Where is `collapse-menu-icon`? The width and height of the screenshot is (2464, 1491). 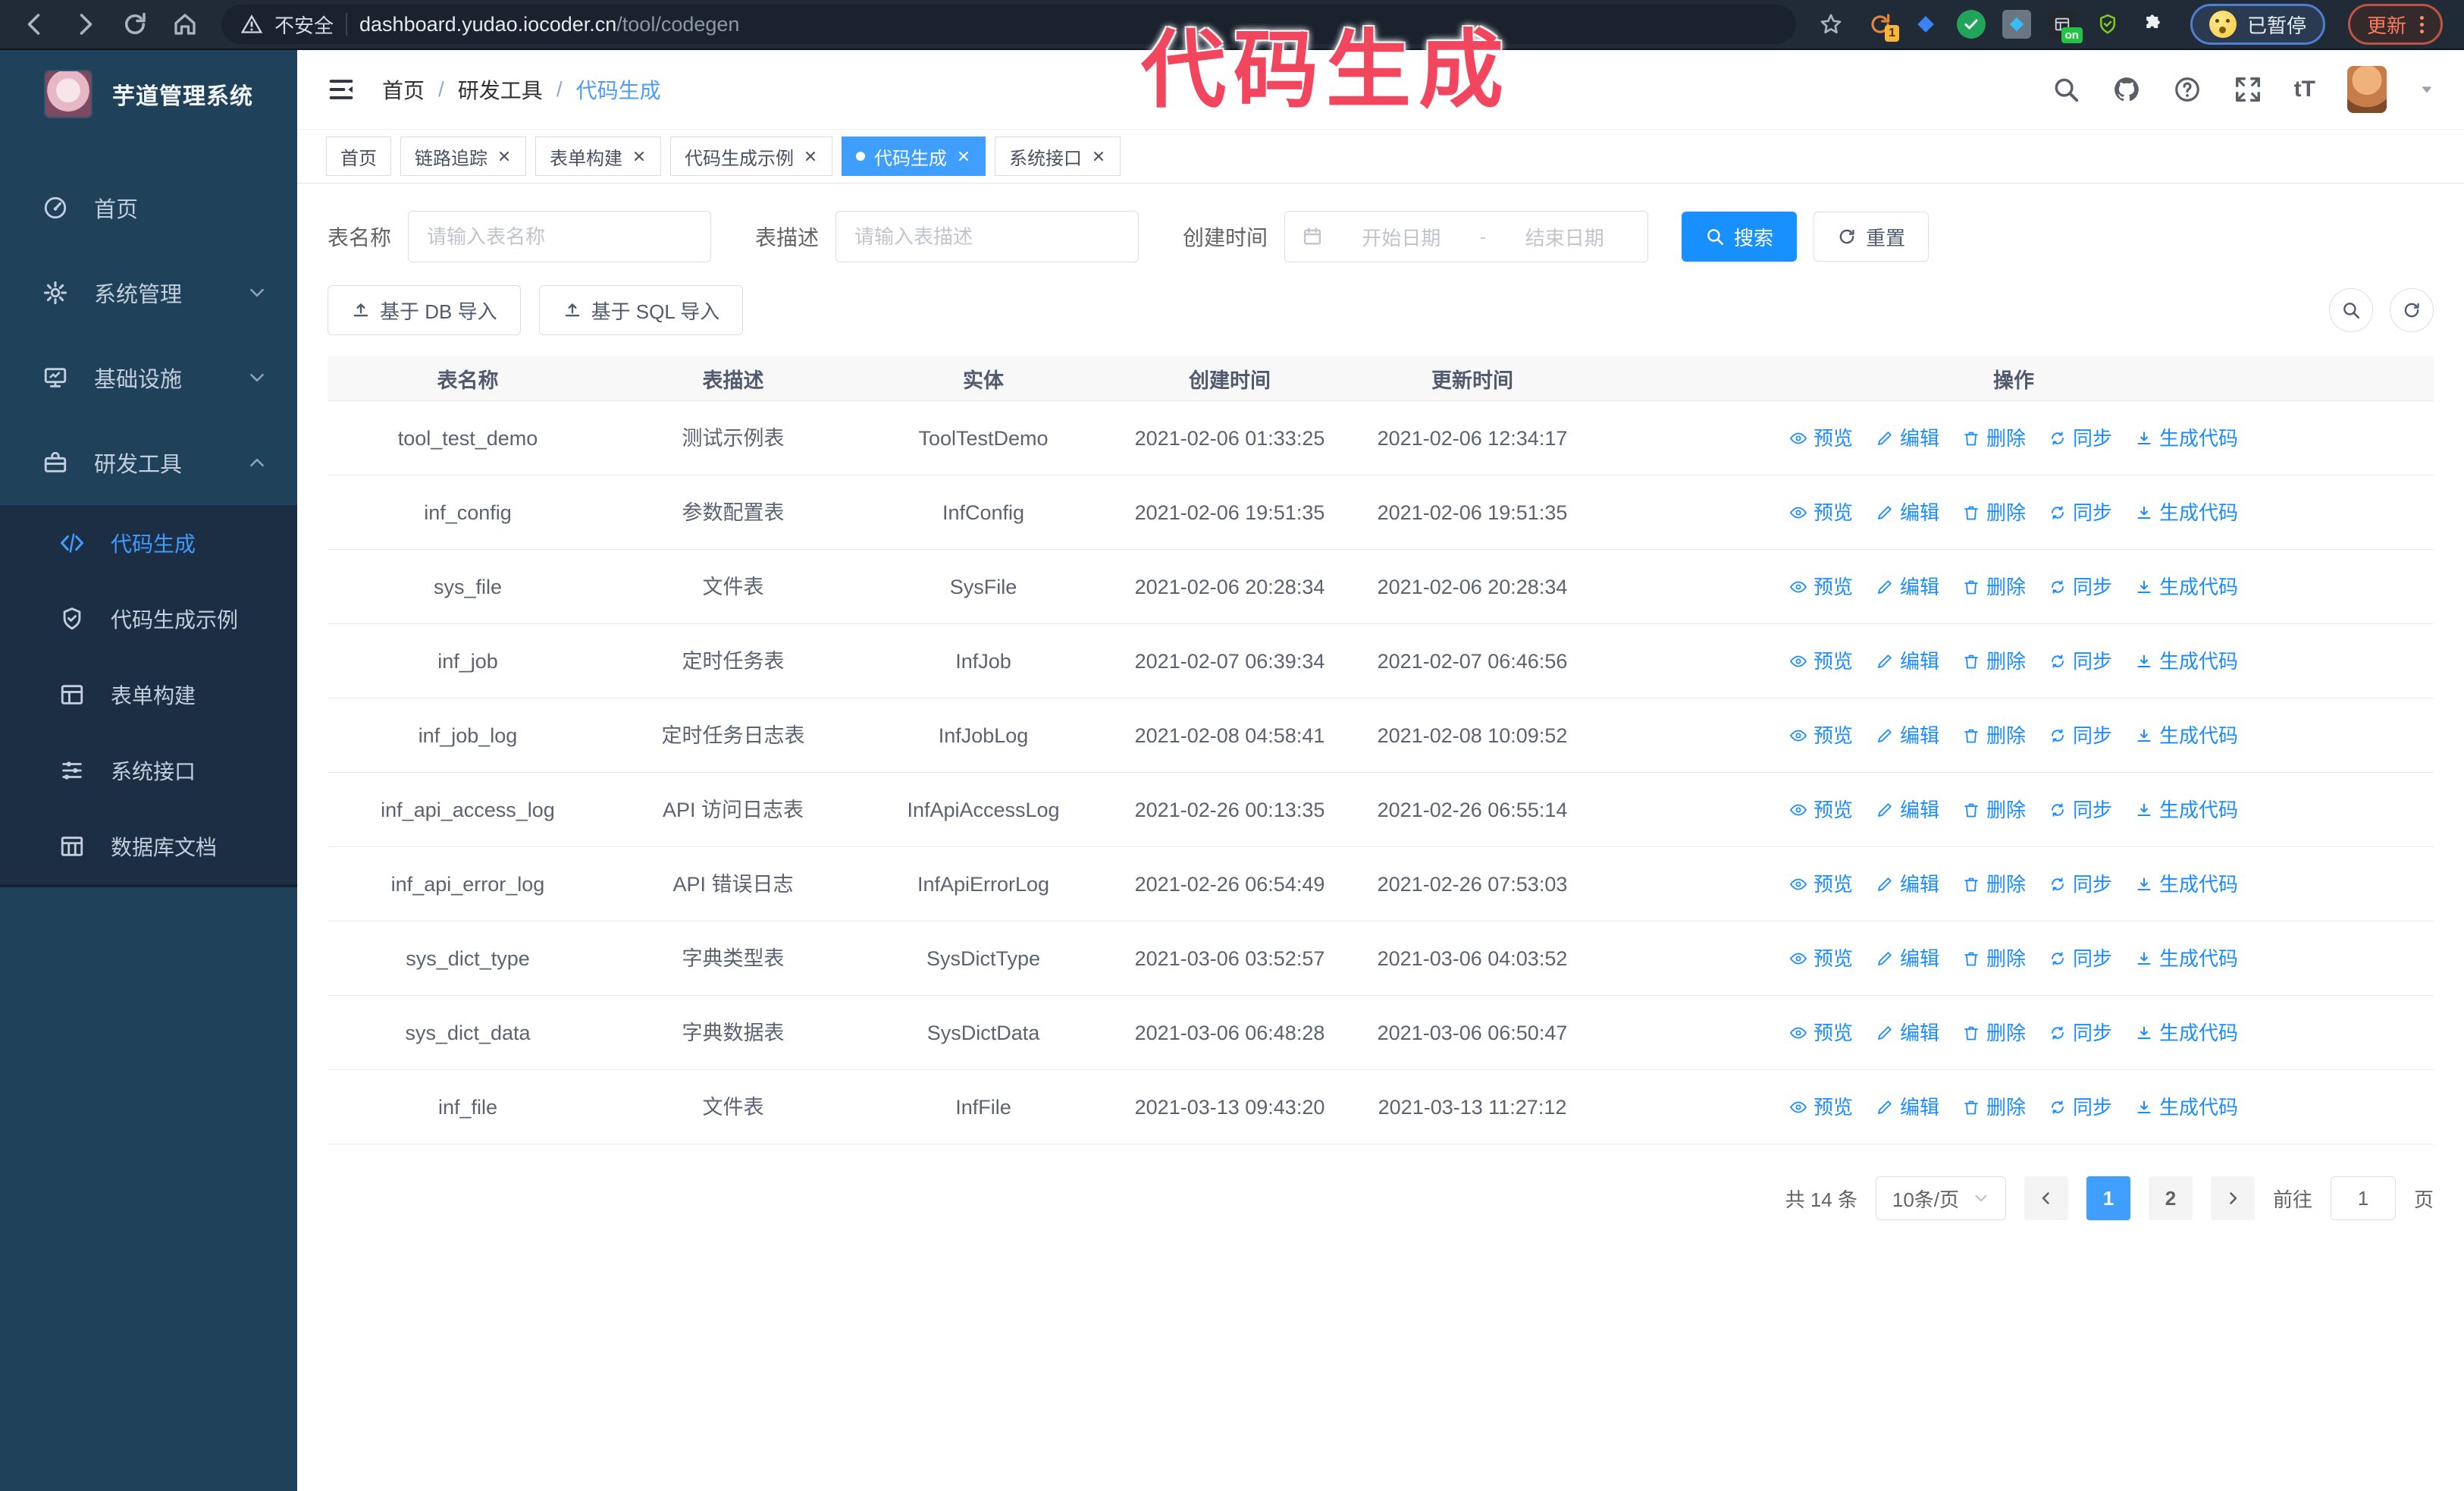
collapse-menu-icon is located at coordinates (341, 89).